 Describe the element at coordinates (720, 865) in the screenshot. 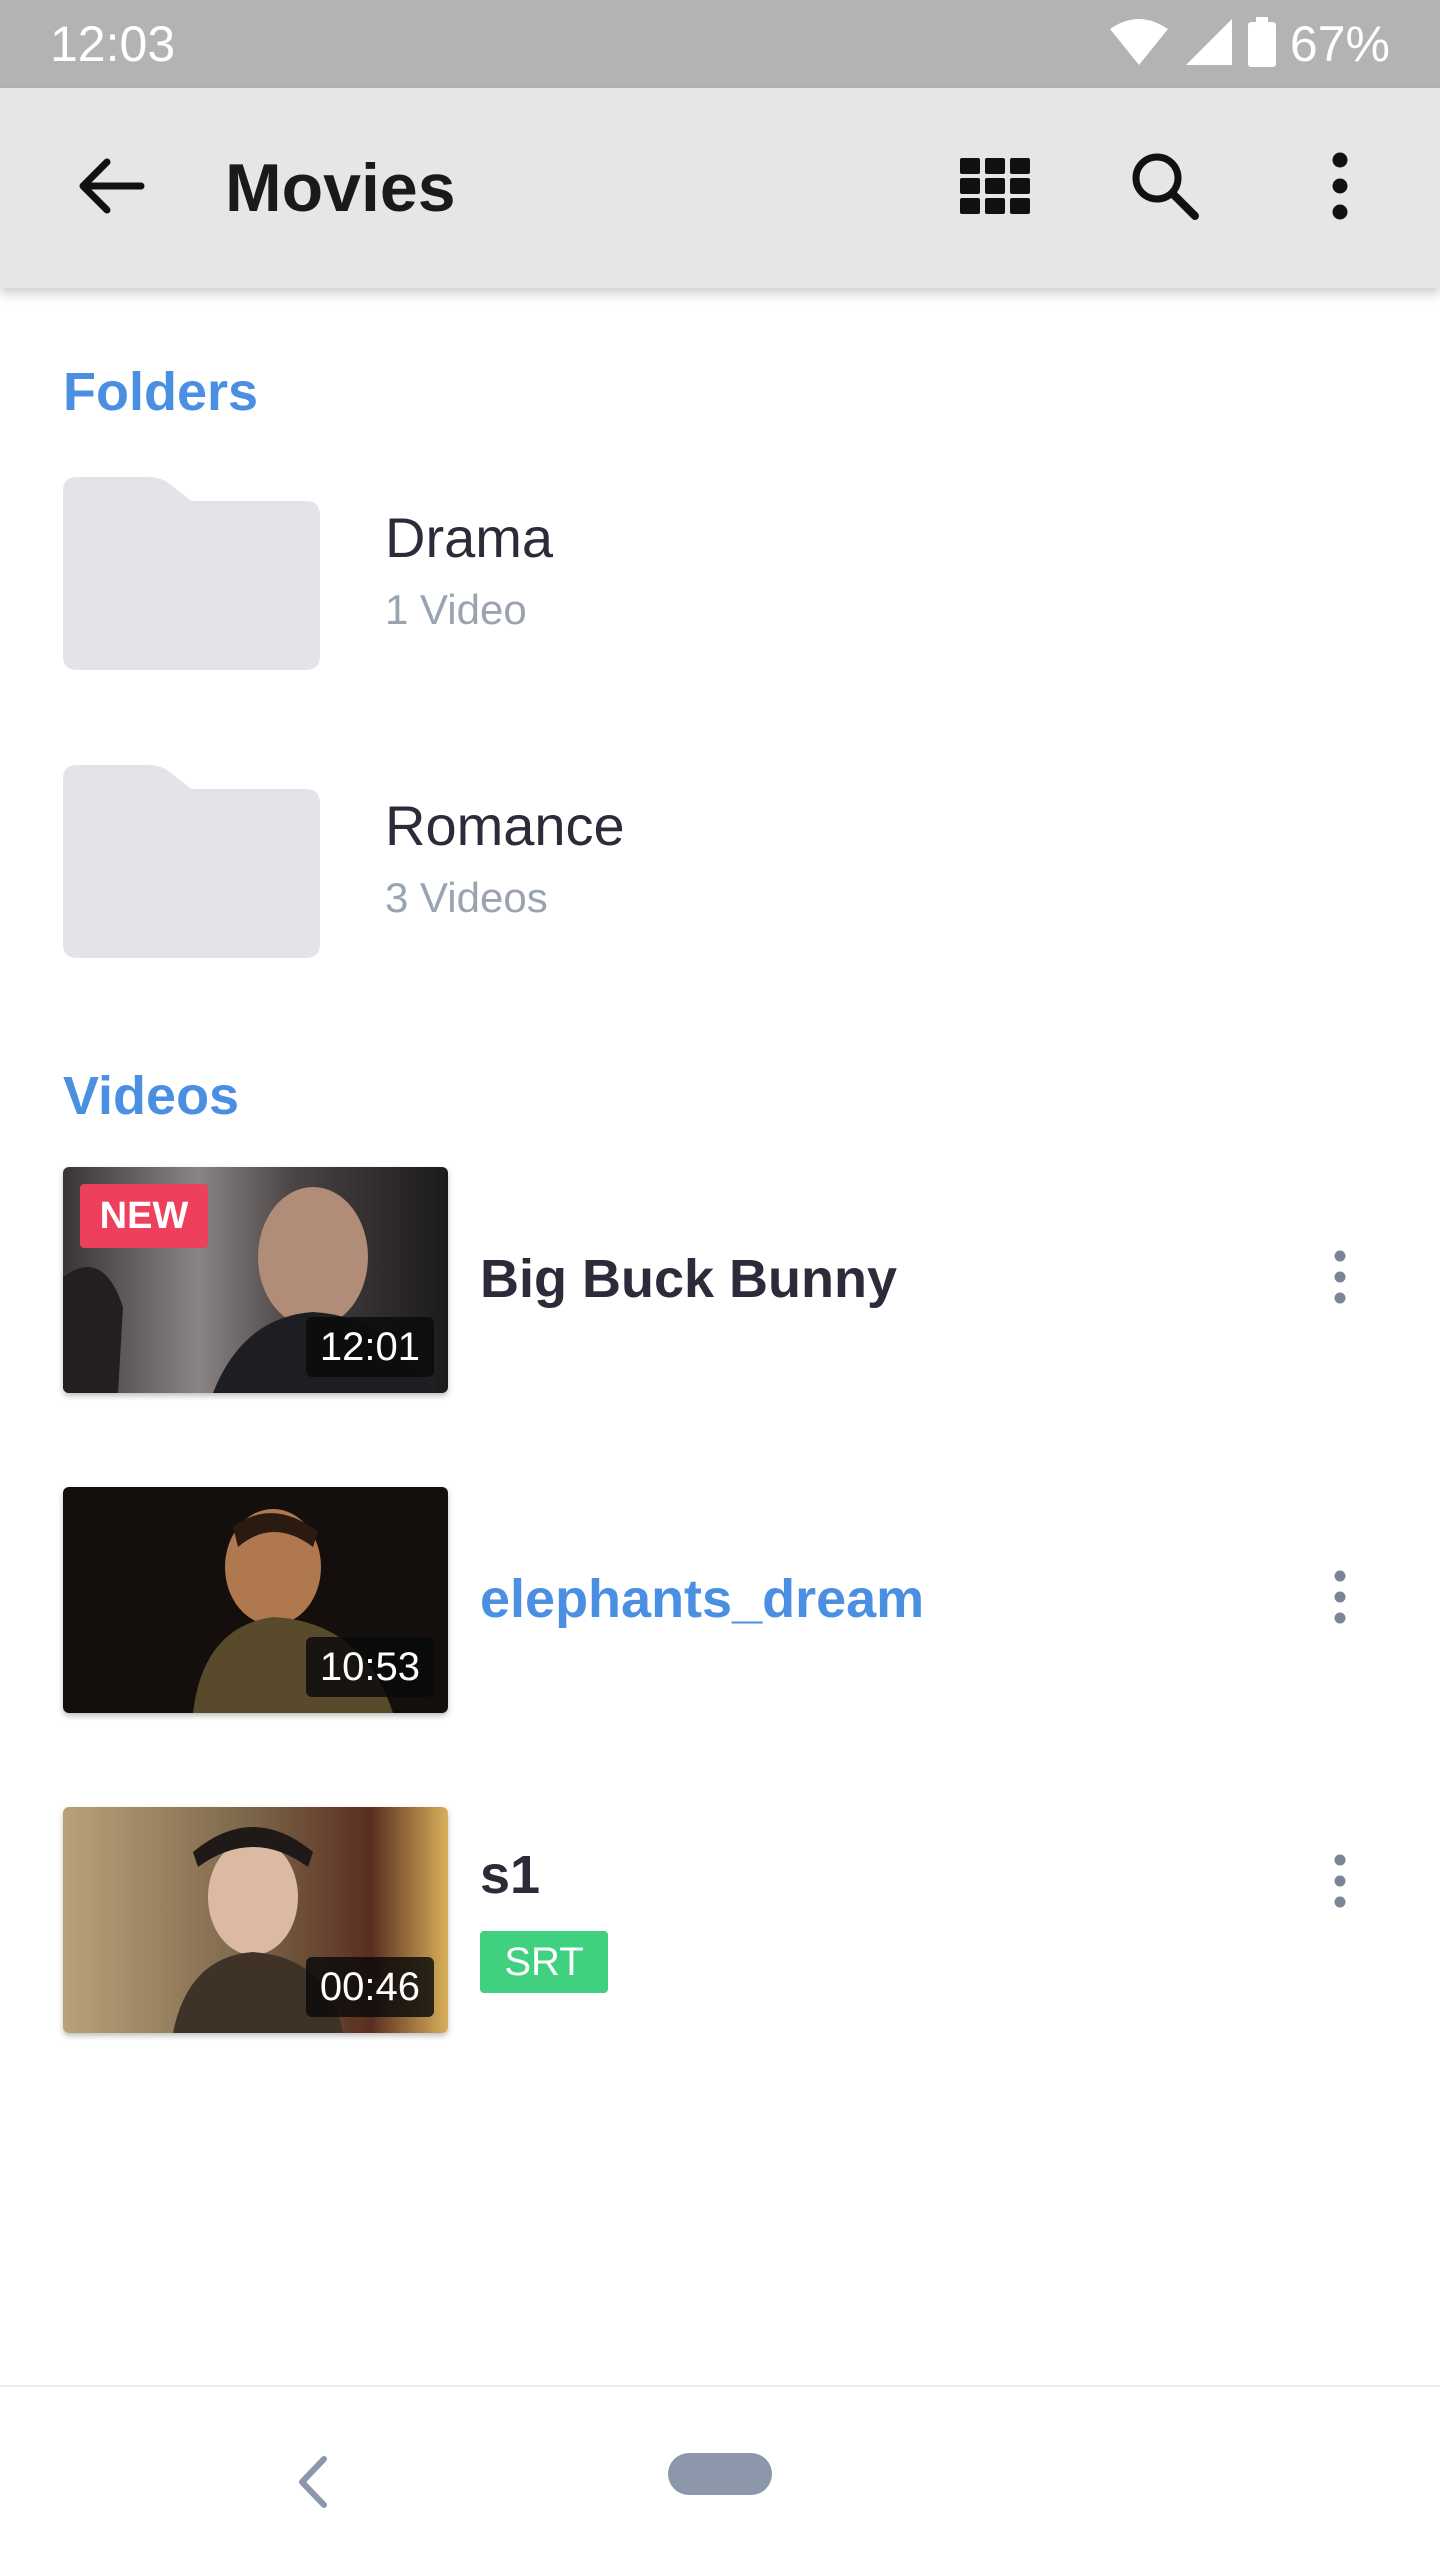

I see `folder-item-romance: Romance 3 Videos` at that location.